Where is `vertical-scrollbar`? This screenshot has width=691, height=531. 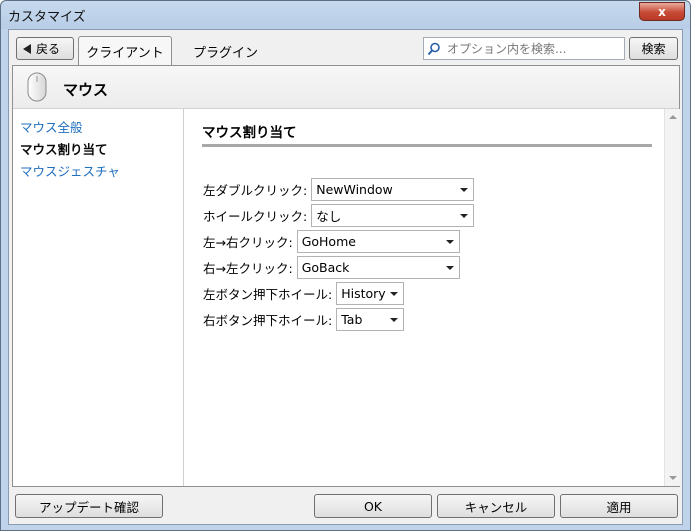 vertical-scrollbar is located at coordinates (672, 297).